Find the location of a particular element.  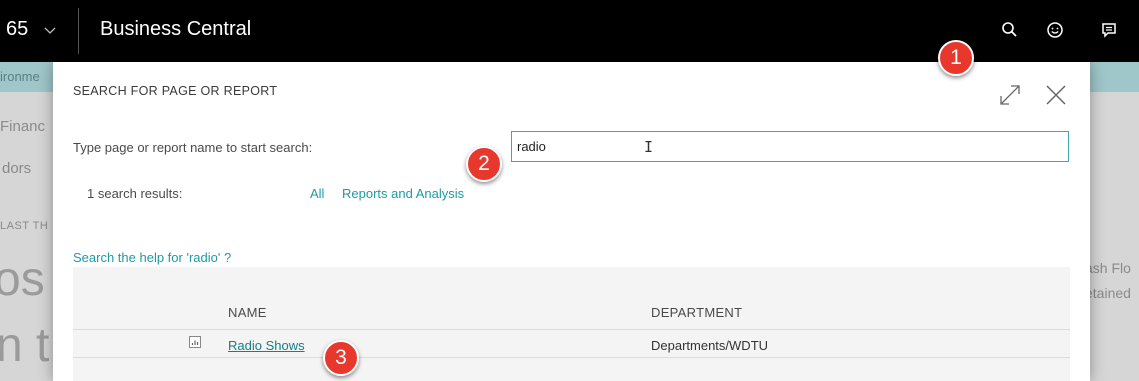

callout-badge-2: 2 is located at coordinates (484, 164).